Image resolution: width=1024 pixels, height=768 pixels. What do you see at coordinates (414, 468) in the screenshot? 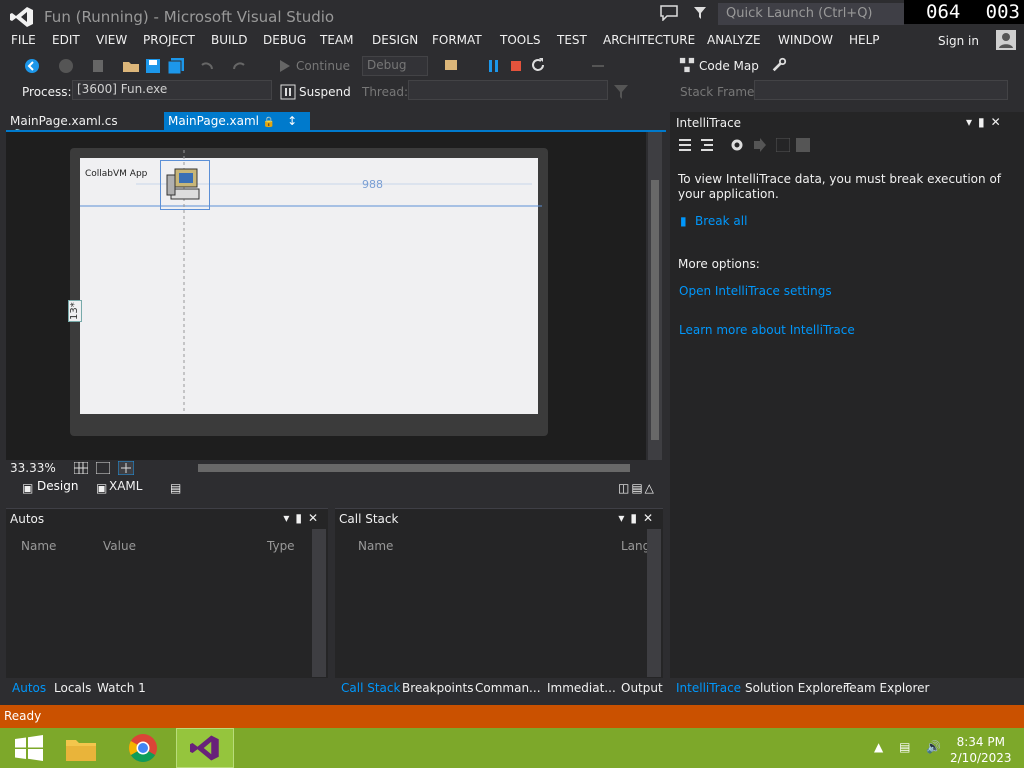
I see `designer-horizontal-scrollbar` at bounding box center [414, 468].